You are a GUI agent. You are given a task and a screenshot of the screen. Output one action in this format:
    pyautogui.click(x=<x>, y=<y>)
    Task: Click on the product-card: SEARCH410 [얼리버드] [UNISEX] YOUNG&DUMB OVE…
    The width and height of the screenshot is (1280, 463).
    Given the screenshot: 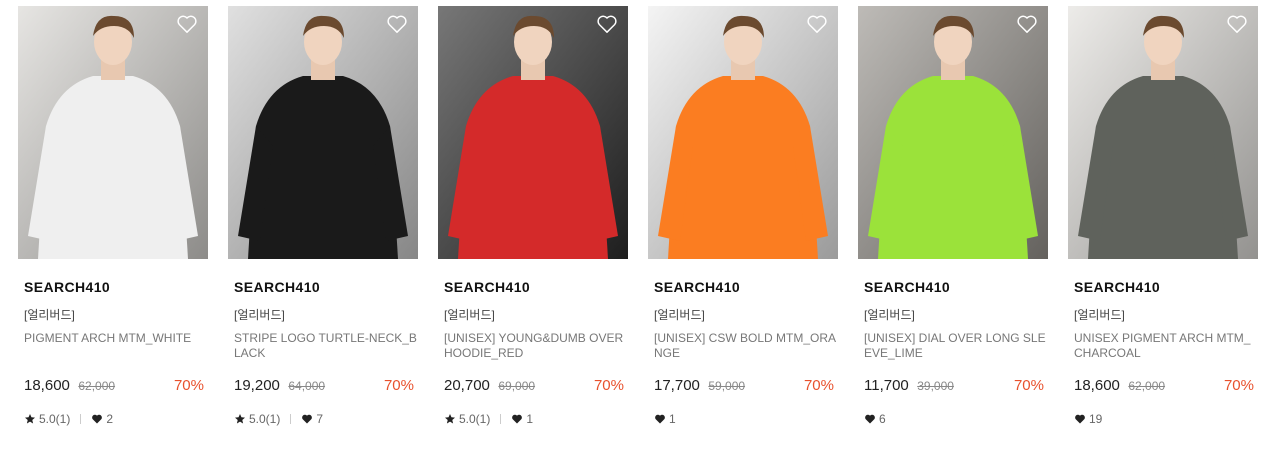 What is the action you would take?
    pyautogui.click(x=533, y=216)
    